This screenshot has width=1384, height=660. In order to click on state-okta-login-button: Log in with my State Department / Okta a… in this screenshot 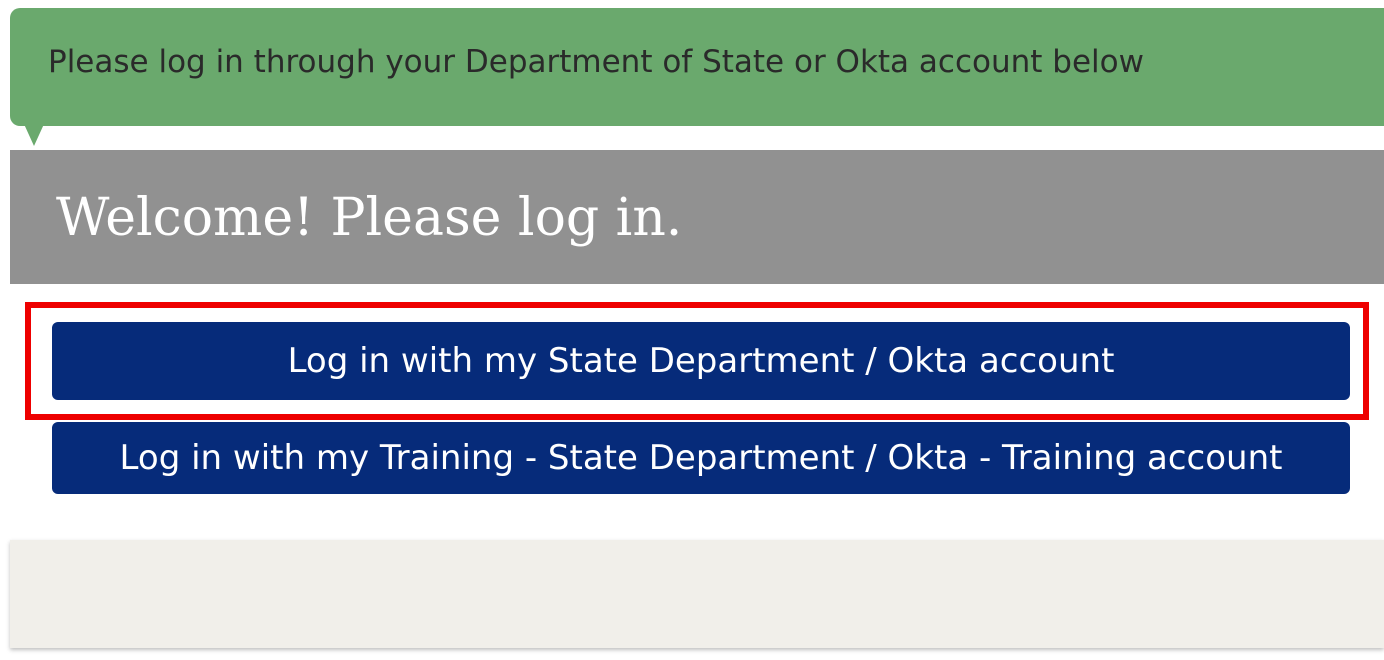, I will do `click(701, 361)`.